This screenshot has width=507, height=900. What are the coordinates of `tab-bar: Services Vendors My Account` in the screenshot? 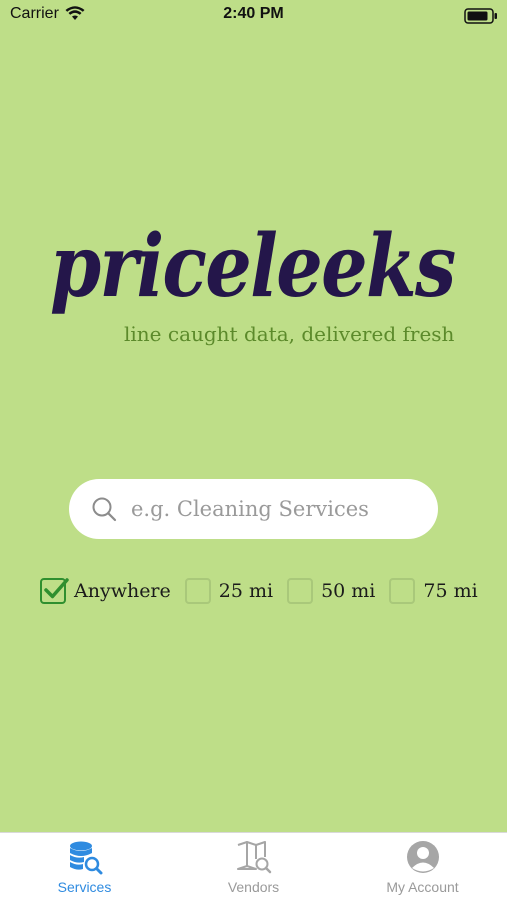 It's located at (253, 866).